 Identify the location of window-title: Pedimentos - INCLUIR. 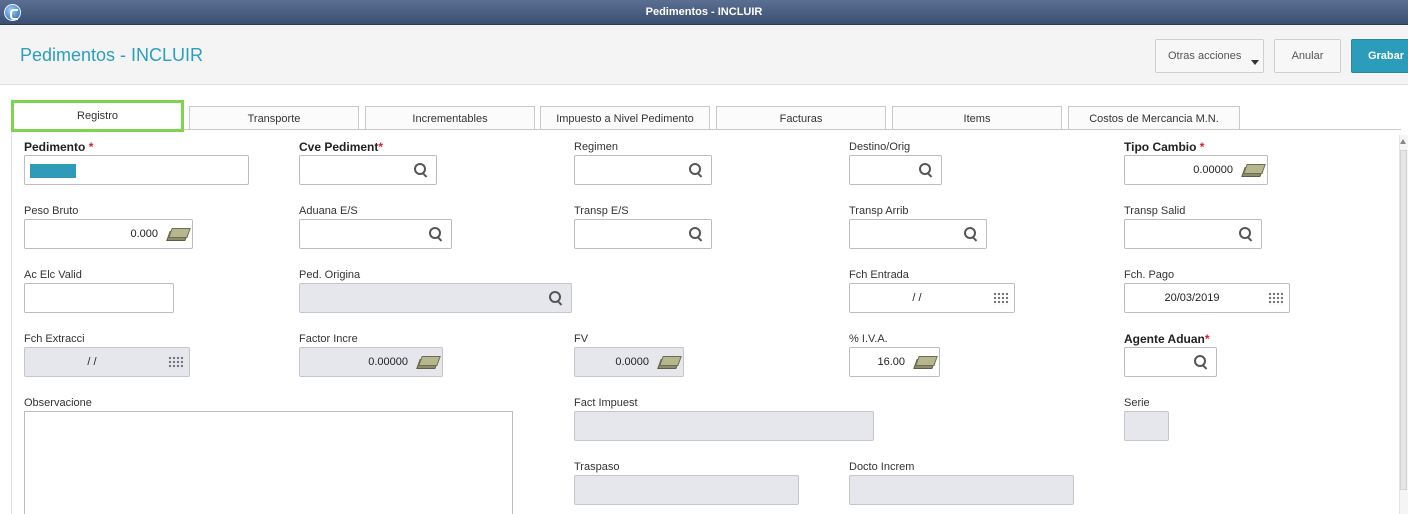
(704, 12).